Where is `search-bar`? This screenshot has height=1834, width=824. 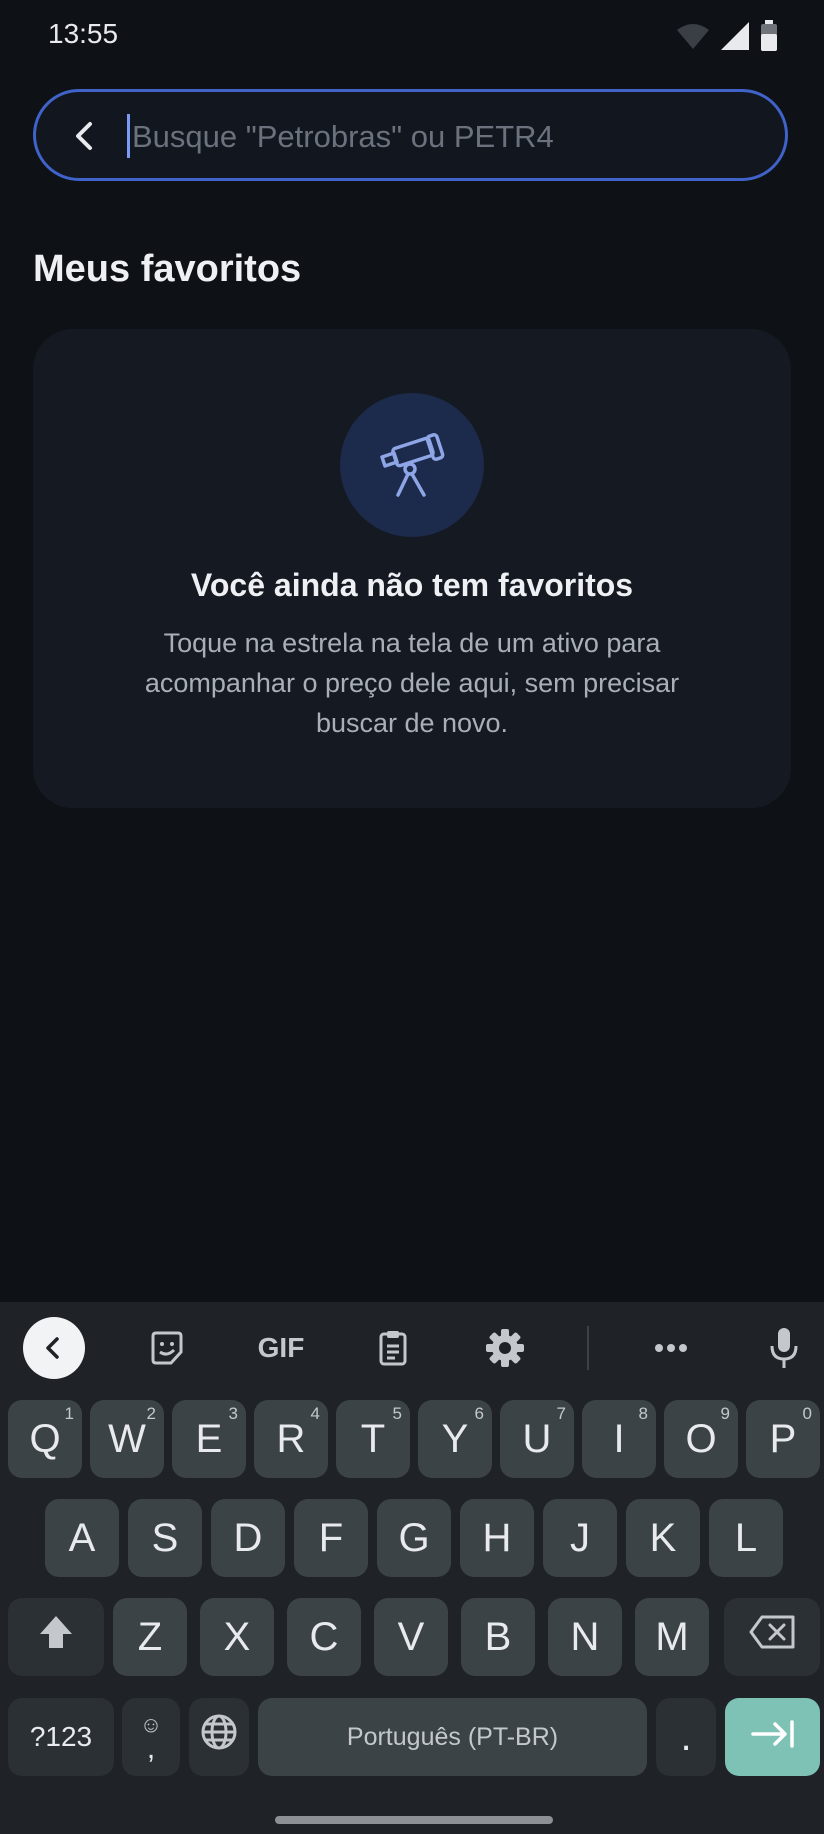 search-bar is located at coordinates (410, 135).